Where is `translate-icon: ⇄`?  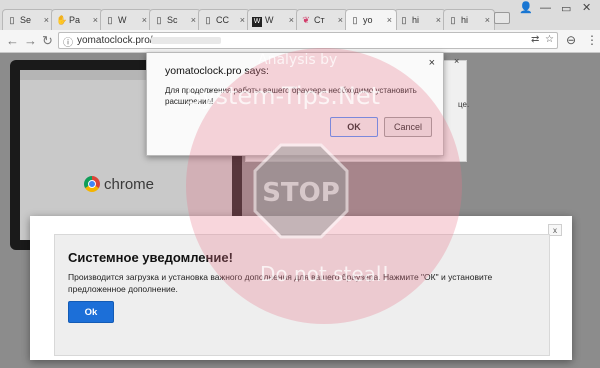
translate-icon: ⇄ is located at coordinates (535, 39).